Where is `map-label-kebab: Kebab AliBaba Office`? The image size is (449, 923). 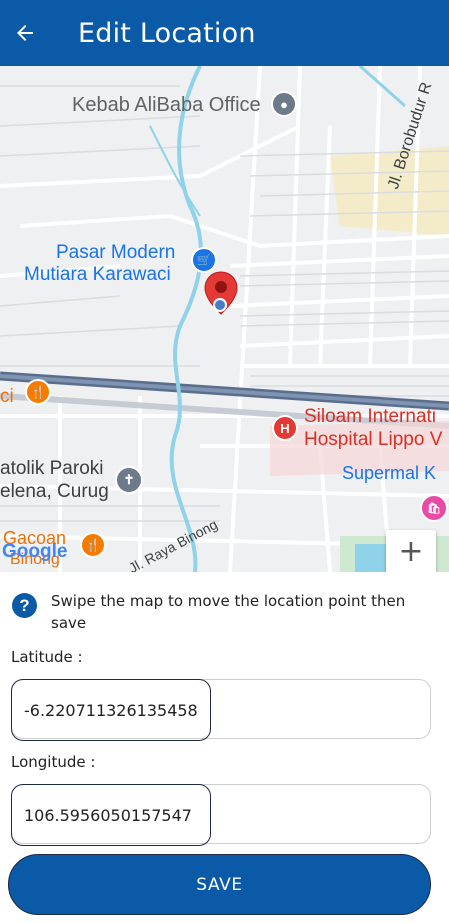 map-label-kebab: Kebab AliBaba Office is located at coordinates (166, 105).